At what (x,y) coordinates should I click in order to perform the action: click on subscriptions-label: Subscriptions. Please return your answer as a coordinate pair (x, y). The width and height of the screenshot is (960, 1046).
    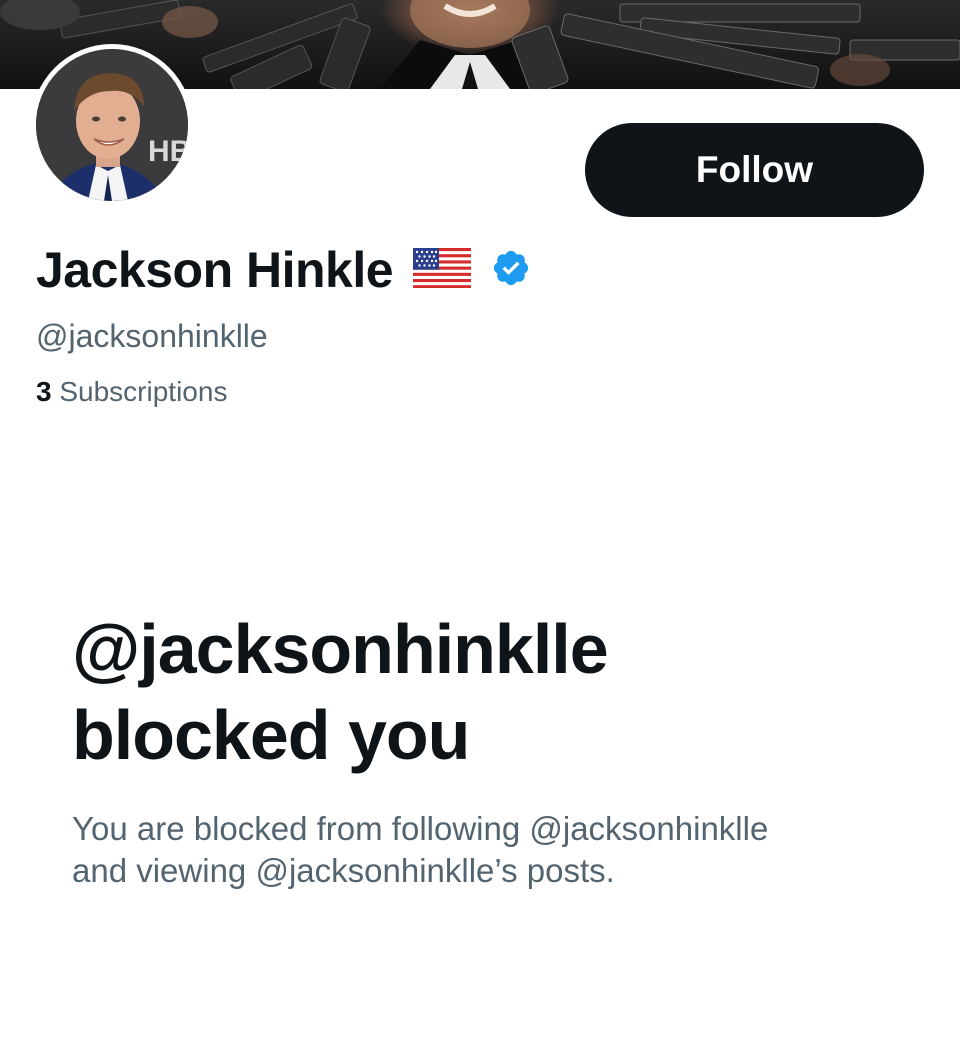
    Looking at the image, I should click on (143, 391).